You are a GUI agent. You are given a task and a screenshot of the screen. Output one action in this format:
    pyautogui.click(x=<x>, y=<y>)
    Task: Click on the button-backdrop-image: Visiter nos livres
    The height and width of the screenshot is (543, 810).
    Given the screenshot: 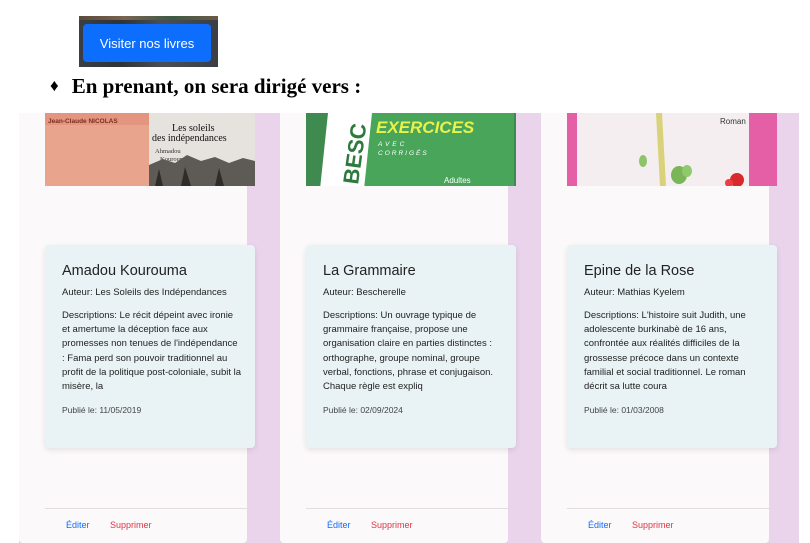 What is the action you would take?
    pyautogui.click(x=148, y=41)
    